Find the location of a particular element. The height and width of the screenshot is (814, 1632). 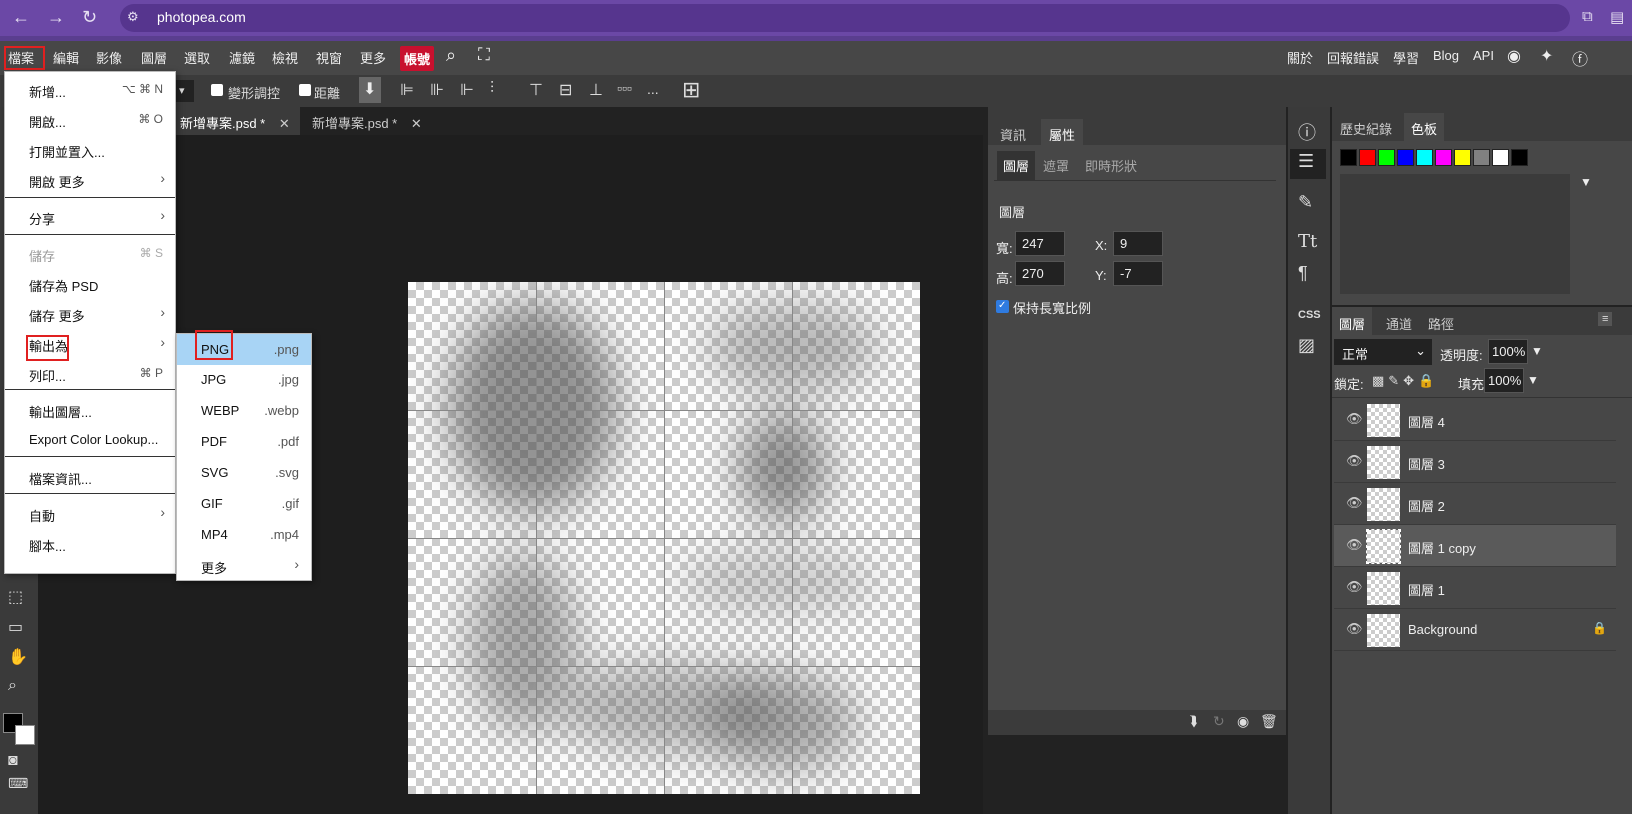

y-input: -7 is located at coordinates (1138, 273).